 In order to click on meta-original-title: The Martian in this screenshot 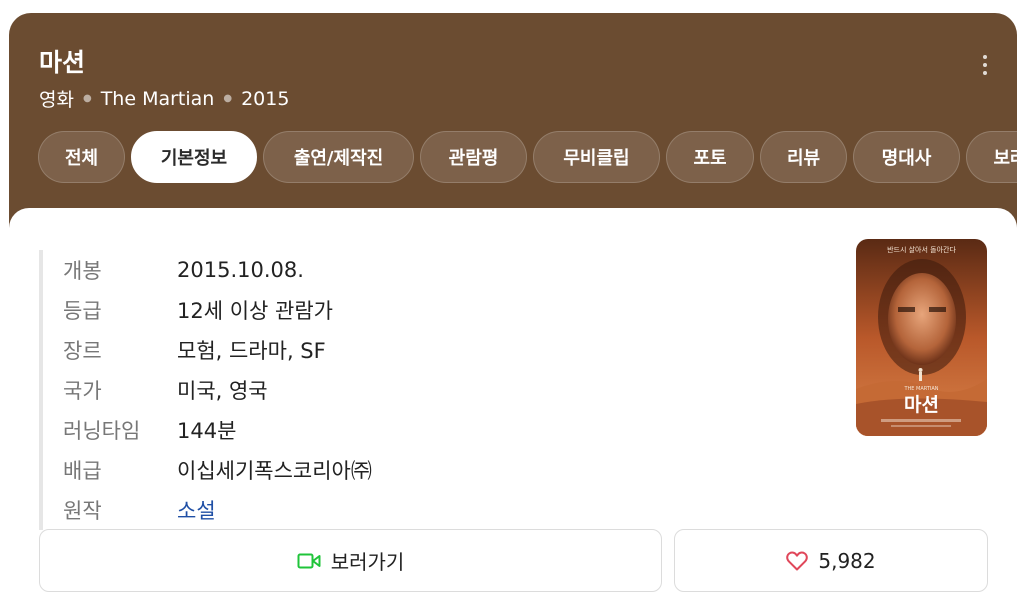, I will do `click(157, 98)`.